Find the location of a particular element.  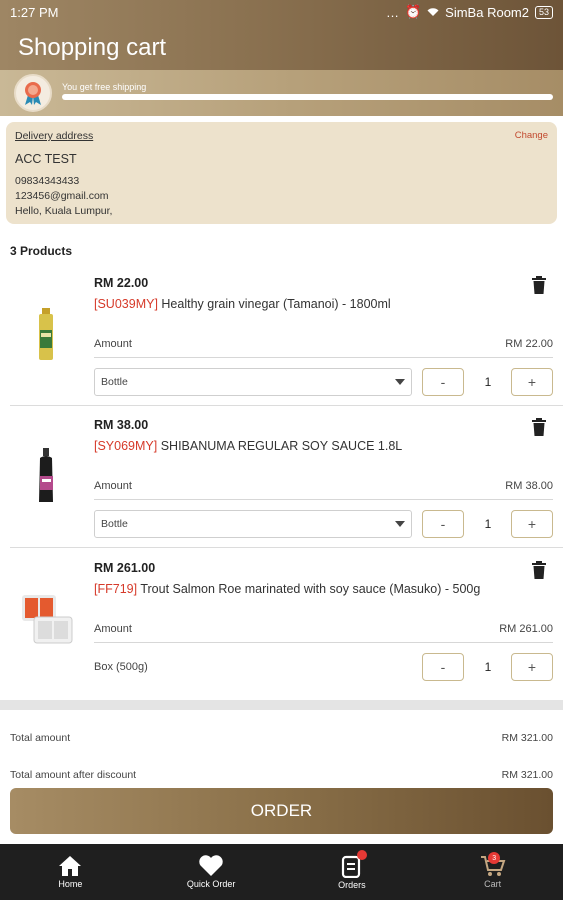

heart-icon is located at coordinates (211, 865).